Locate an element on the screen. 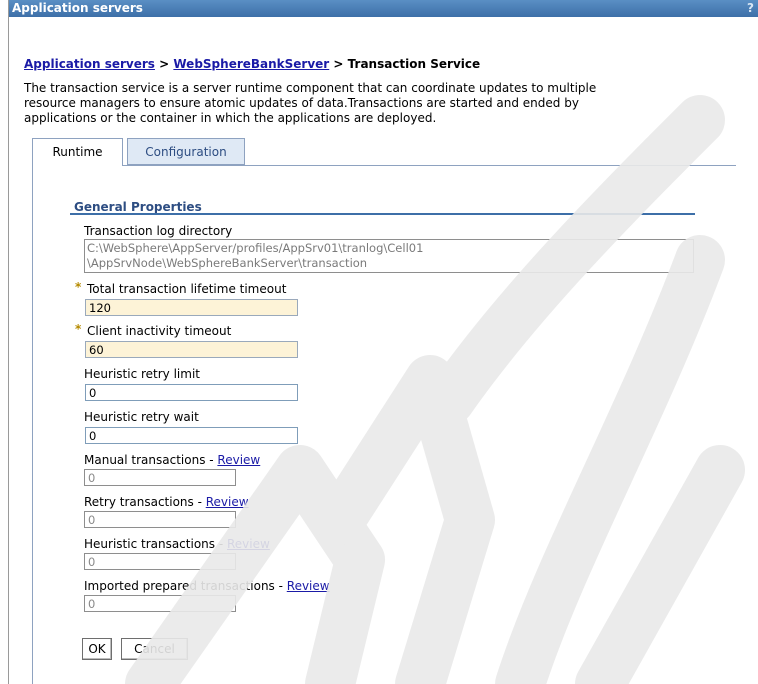 The width and height of the screenshot is (758, 684). retry-limit-label: Heuristic retry limit is located at coordinates (142, 374).